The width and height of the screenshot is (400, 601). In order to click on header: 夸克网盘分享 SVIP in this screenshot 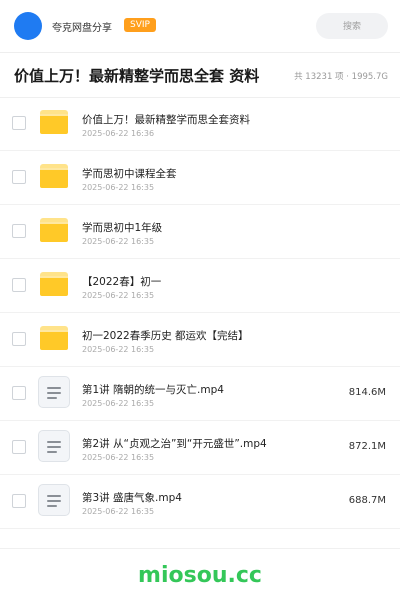, I will do `click(200, 26)`.